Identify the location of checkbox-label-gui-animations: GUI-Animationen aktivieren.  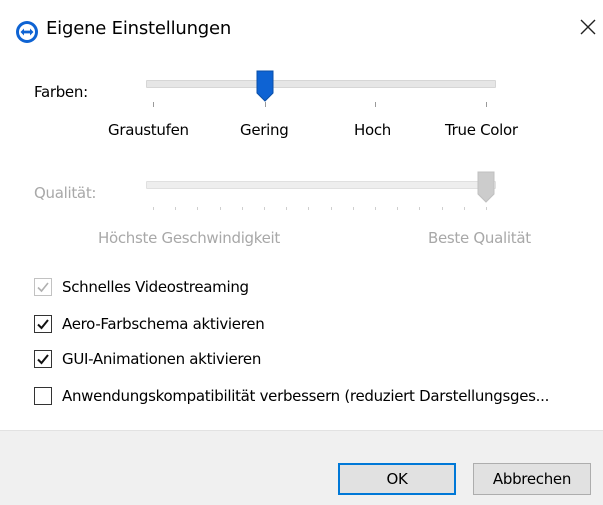
(162, 359).